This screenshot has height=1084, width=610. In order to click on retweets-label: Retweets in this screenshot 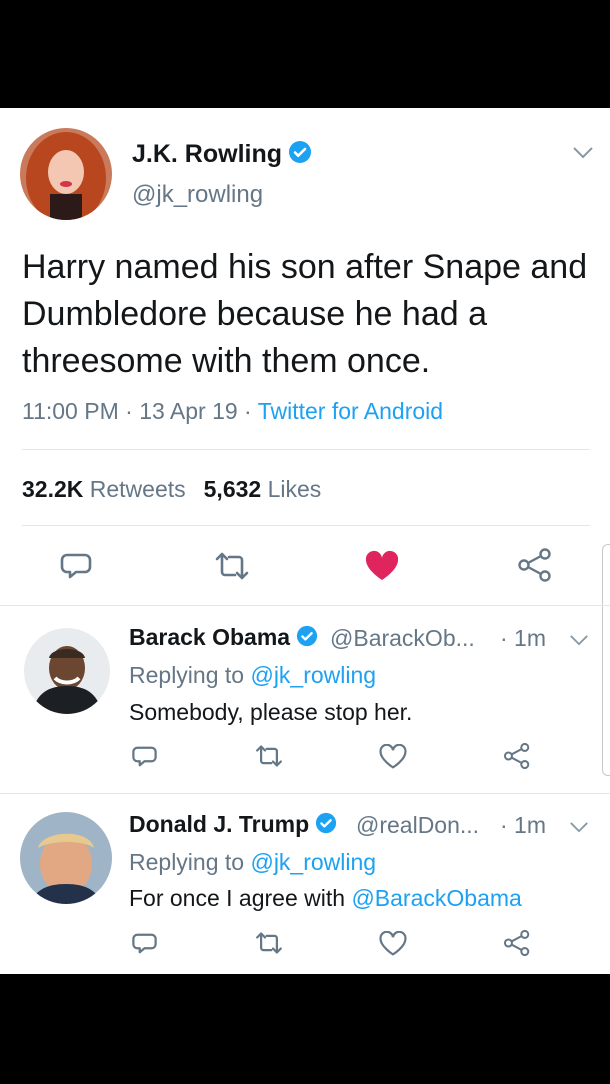, I will do `click(137, 489)`.